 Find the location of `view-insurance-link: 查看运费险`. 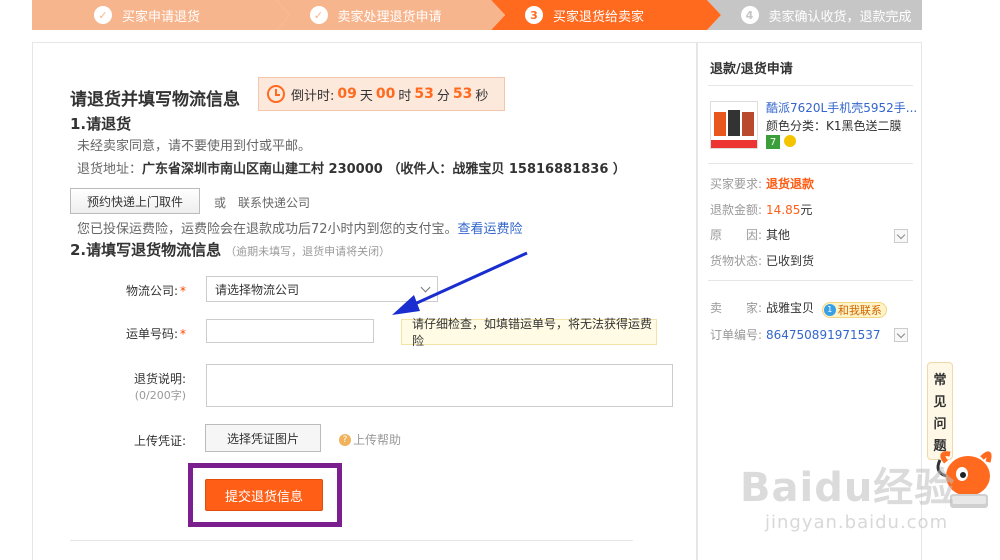

view-insurance-link: 查看运费险 is located at coordinates (490, 229).